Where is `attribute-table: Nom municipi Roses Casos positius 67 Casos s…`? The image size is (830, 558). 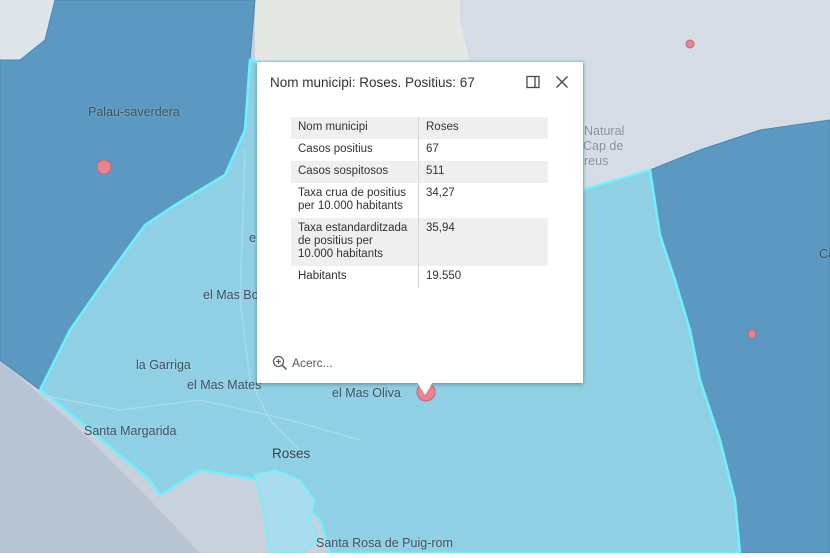 attribute-table: Nom municipi Roses Casos positius 67 Casos s… is located at coordinates (419, 202).